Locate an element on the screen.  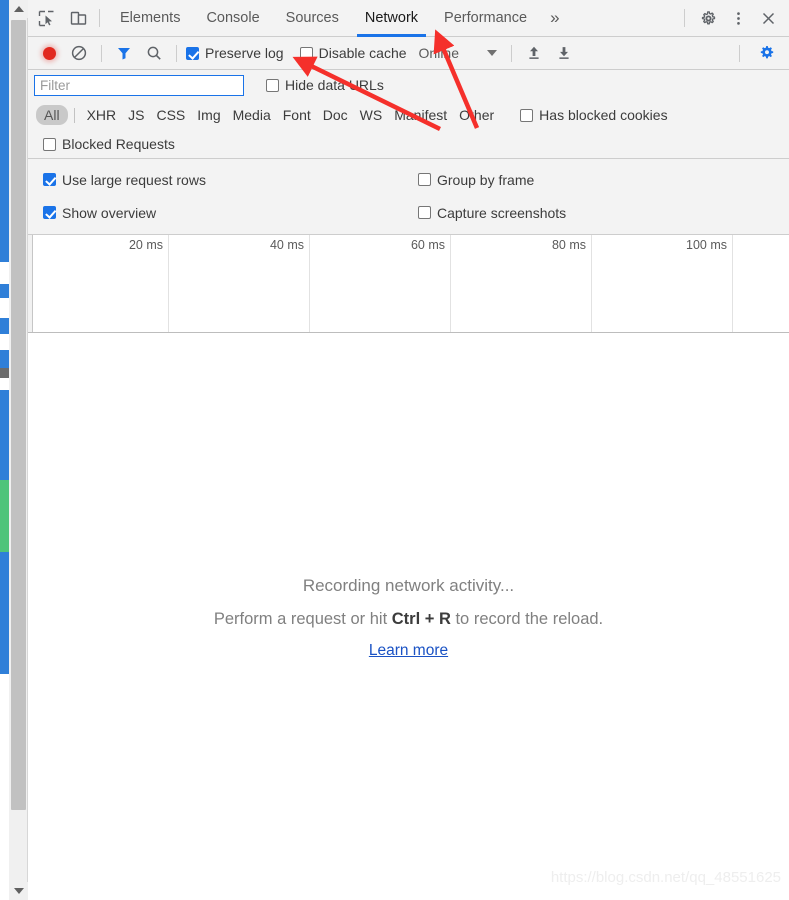
underlying-page-sliver is located at coordinates (4, 450).